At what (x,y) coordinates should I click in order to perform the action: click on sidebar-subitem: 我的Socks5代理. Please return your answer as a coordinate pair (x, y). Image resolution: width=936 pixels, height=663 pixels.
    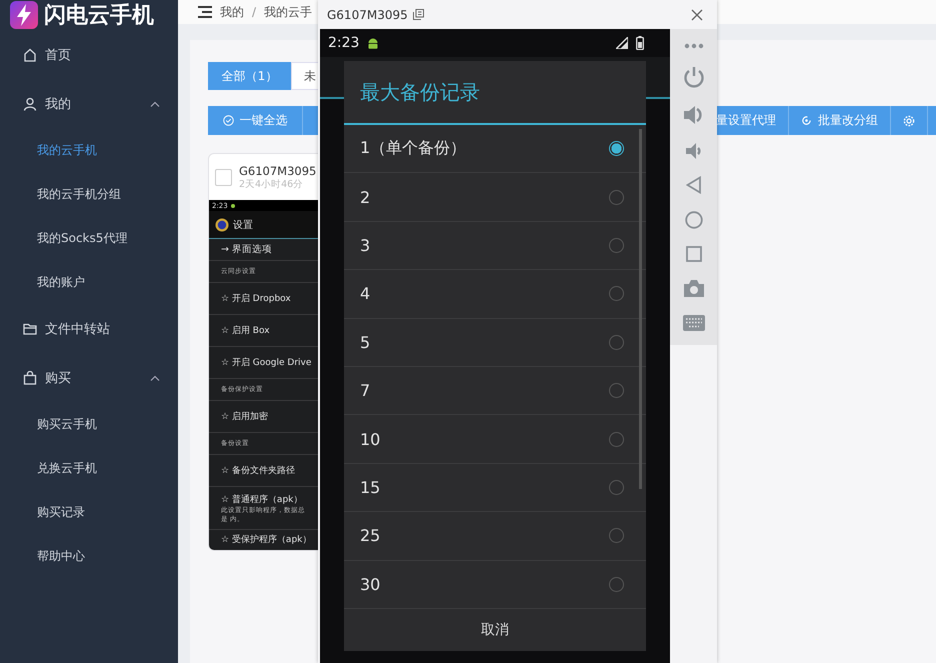
    Looking at the image, I should click on (89, 238).